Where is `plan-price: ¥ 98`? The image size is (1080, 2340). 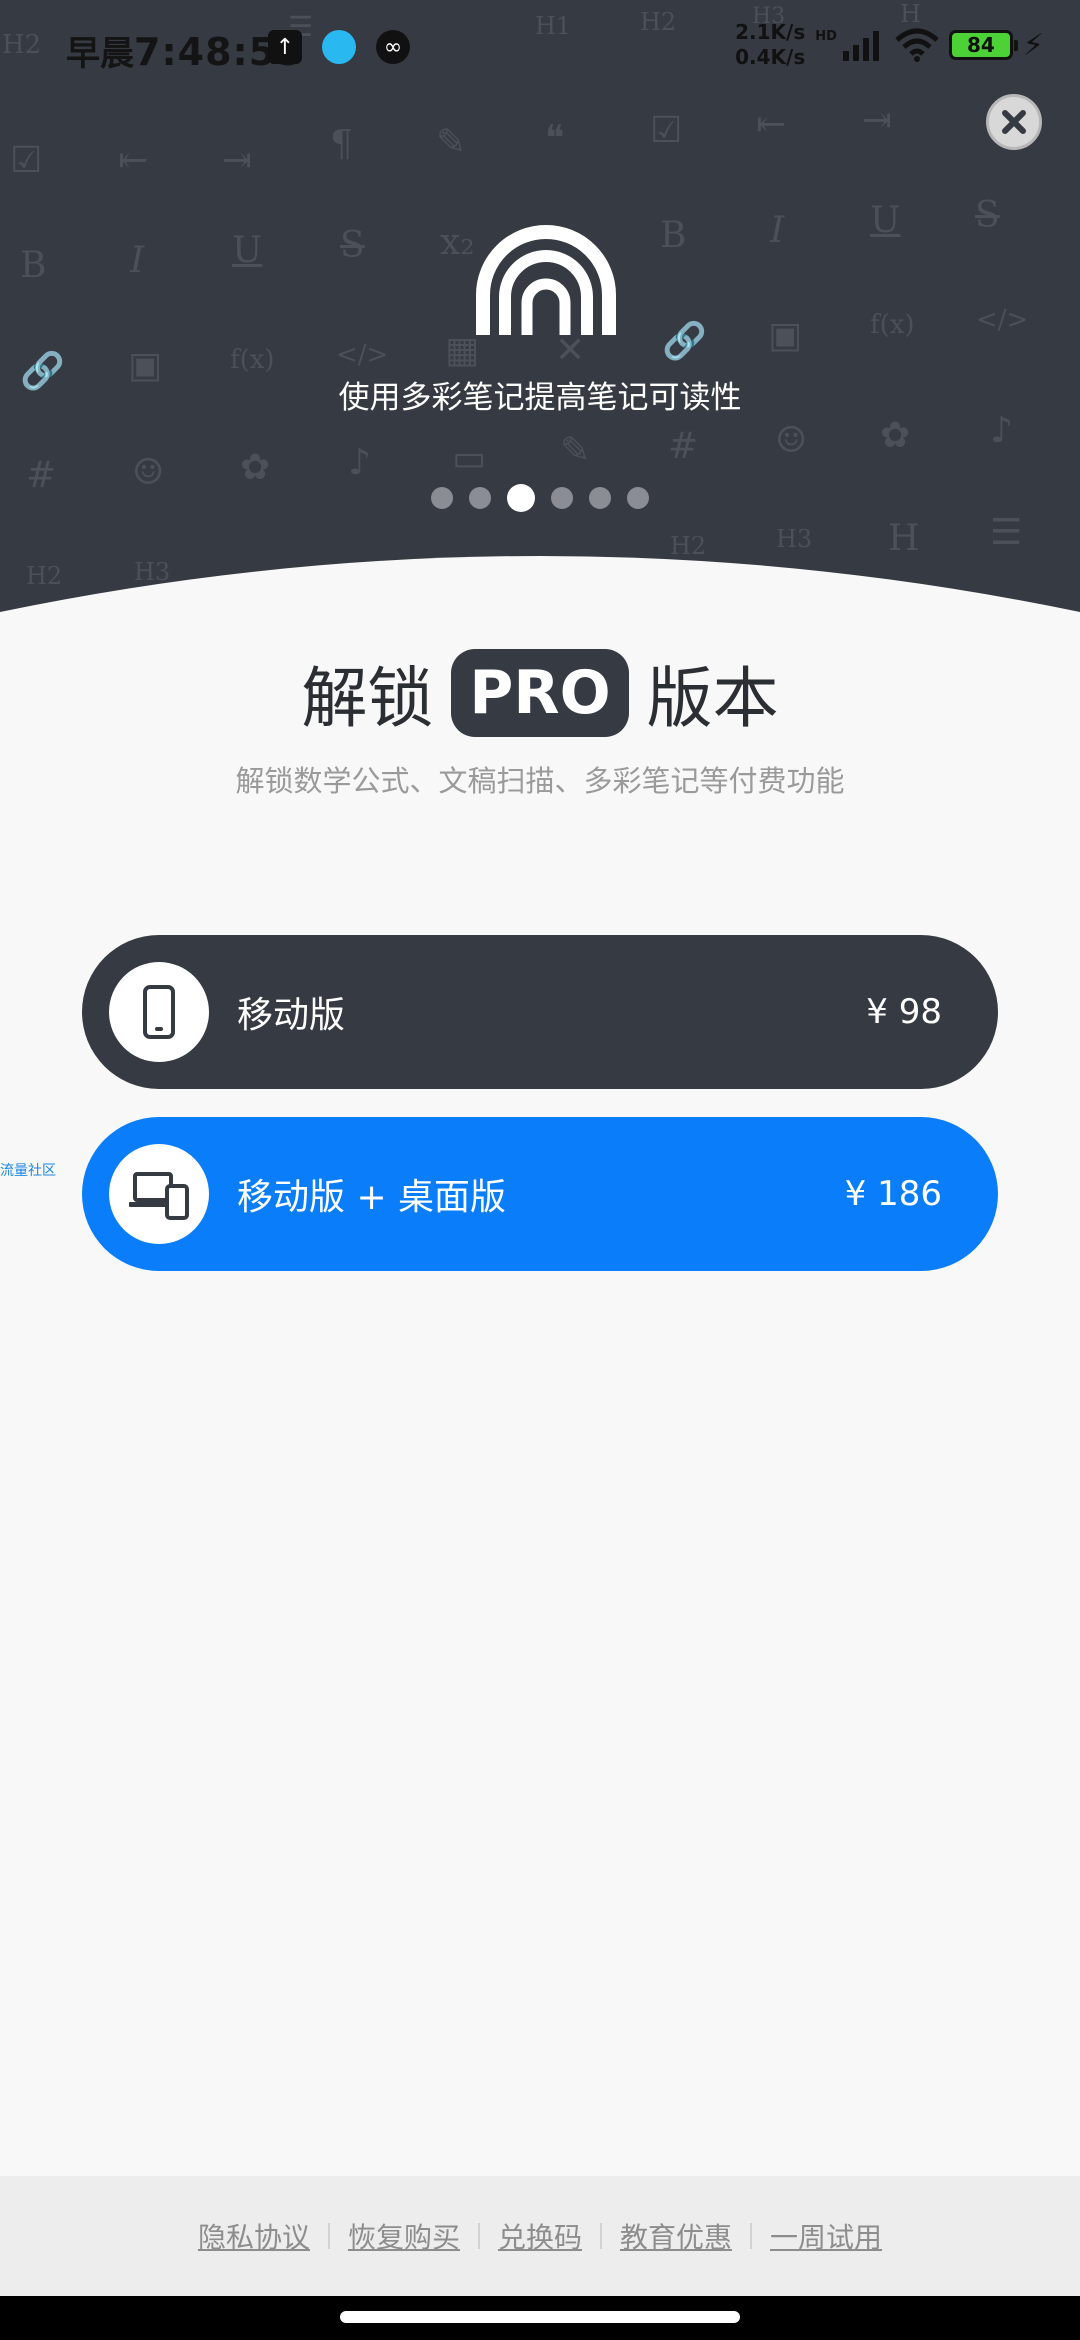
plan-price: ¥ 98 is located at coordinates (904, 1012).